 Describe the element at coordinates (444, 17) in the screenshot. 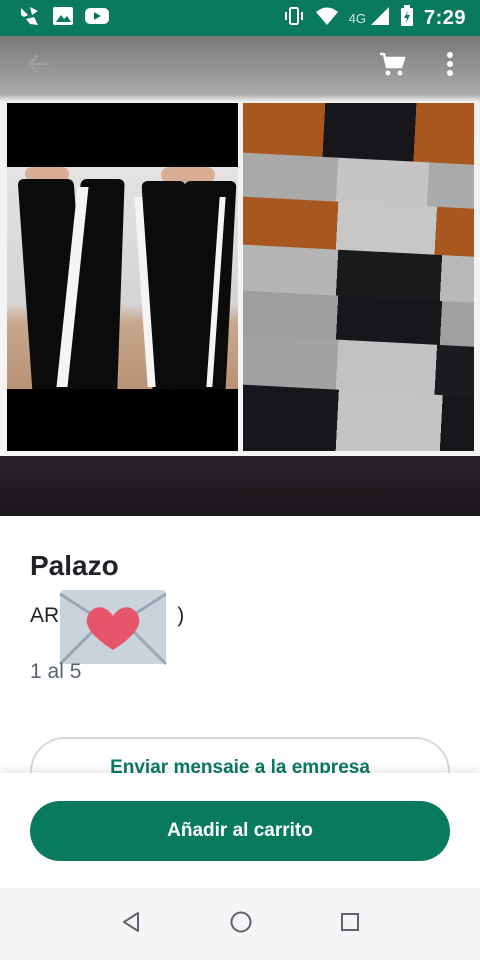

I see `status-time: 7:29` at that location.